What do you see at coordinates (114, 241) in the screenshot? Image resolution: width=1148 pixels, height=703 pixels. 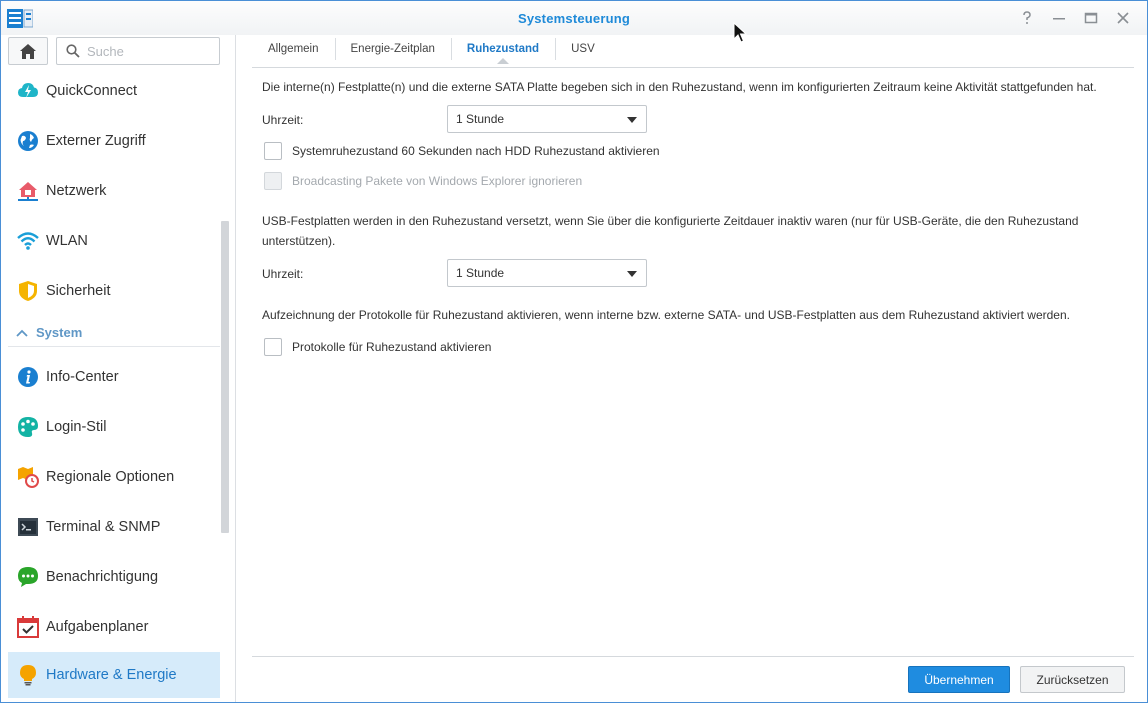 I see `sidebar-item-wlan: WLAN` at bounding box center [114, 241].